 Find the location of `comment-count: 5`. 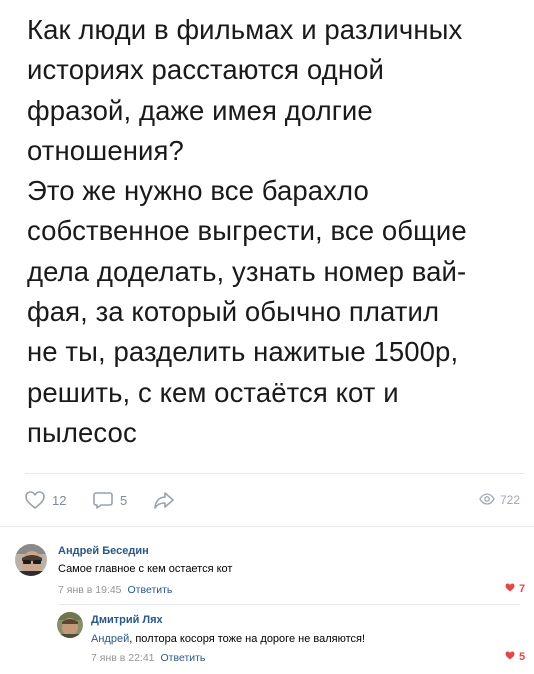

comment-count: 5 is located at coordinates (124, 500).